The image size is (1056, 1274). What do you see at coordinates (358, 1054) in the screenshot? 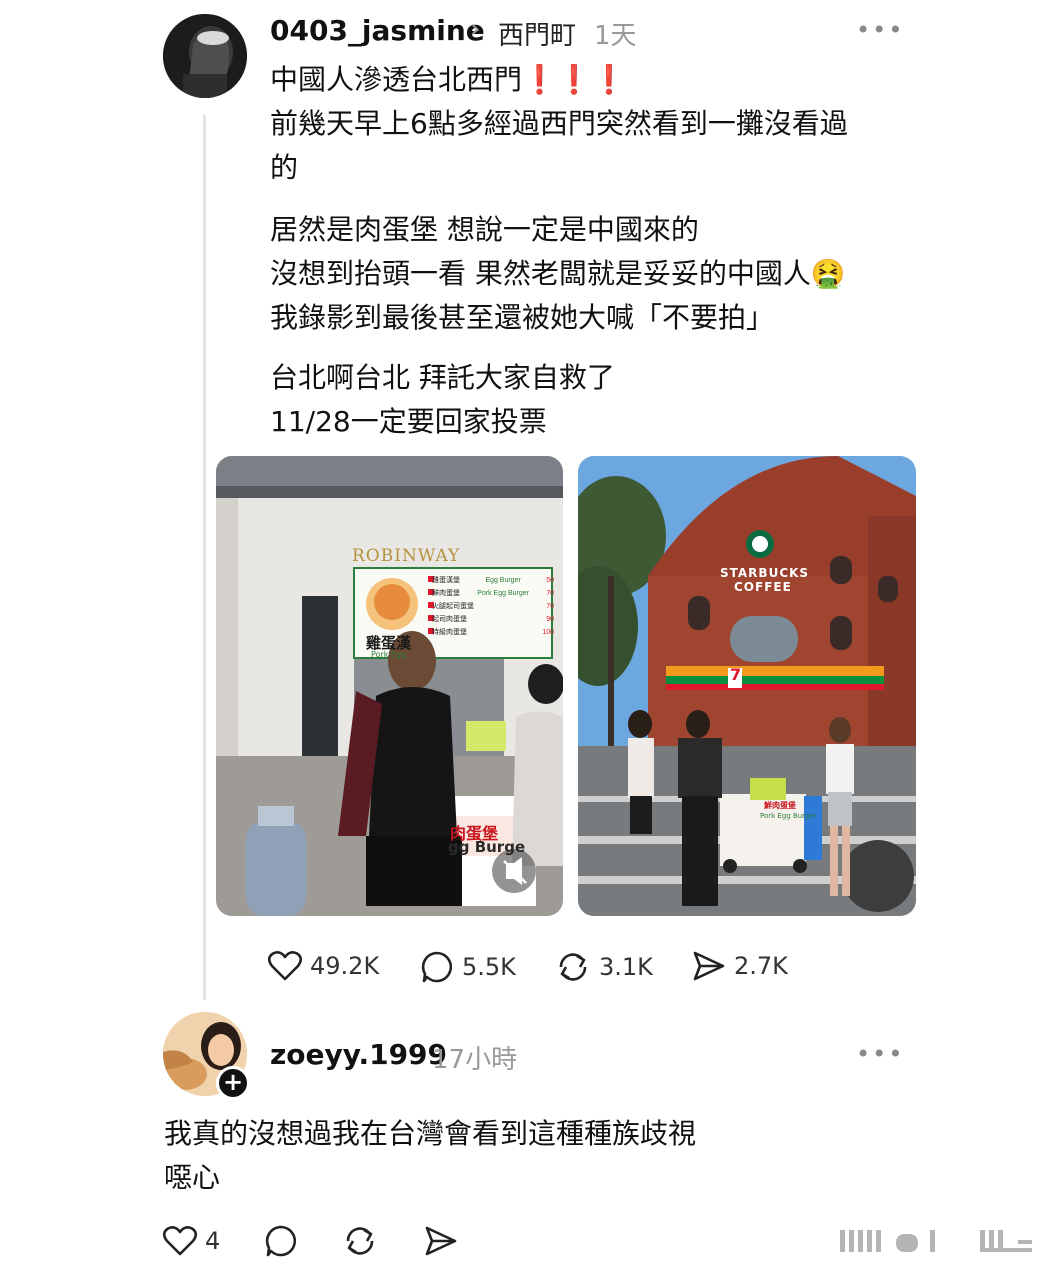
I see `reply-username: zoeyy.1999` at bounding box center [358, 1054].